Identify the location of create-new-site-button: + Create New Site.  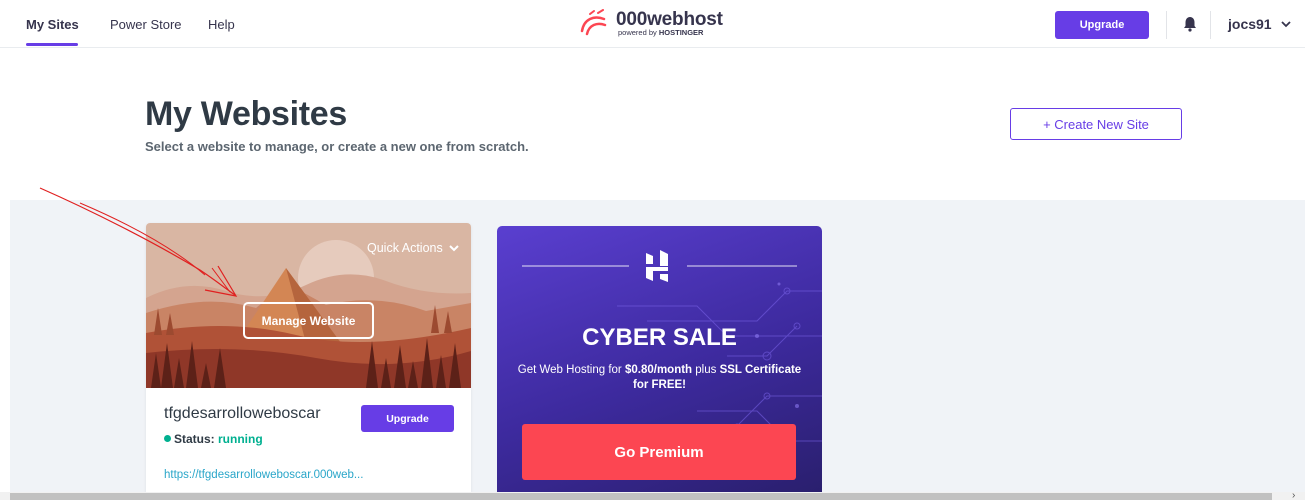
(1096, 124).